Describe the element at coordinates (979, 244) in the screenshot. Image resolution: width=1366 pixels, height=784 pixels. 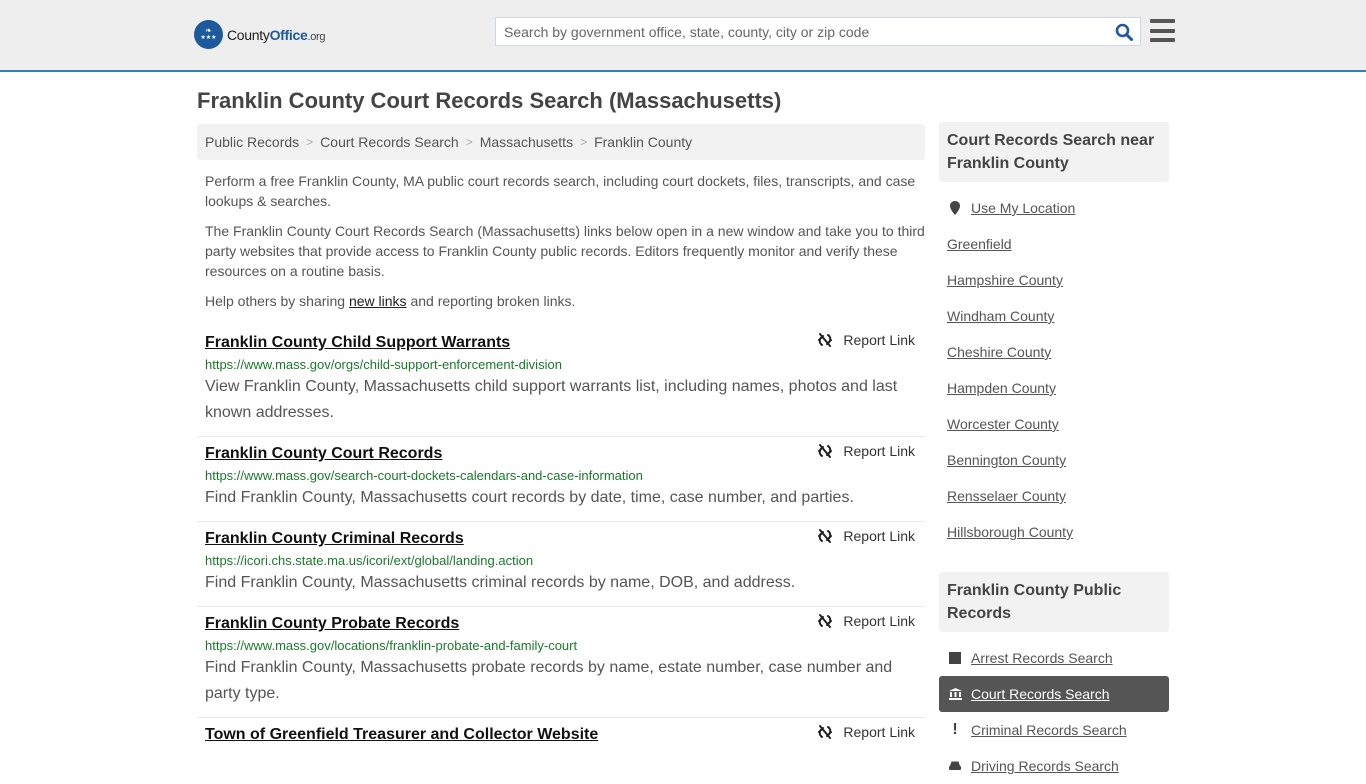
I see `nearby-link-greenfield: Greenfield` at that location.